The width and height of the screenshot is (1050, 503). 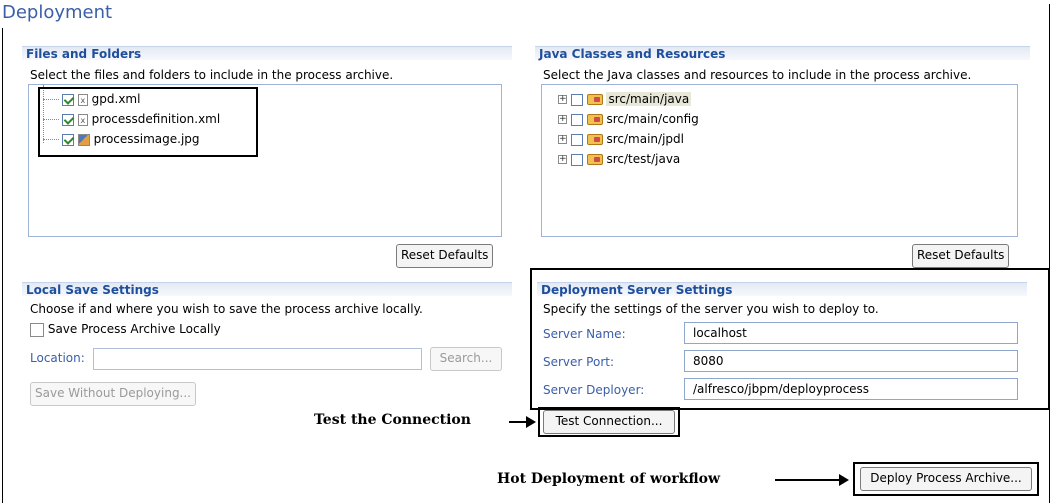 I want to click on reset-defaults-button-java: Reset Defaults, so click(x=961, y=256).